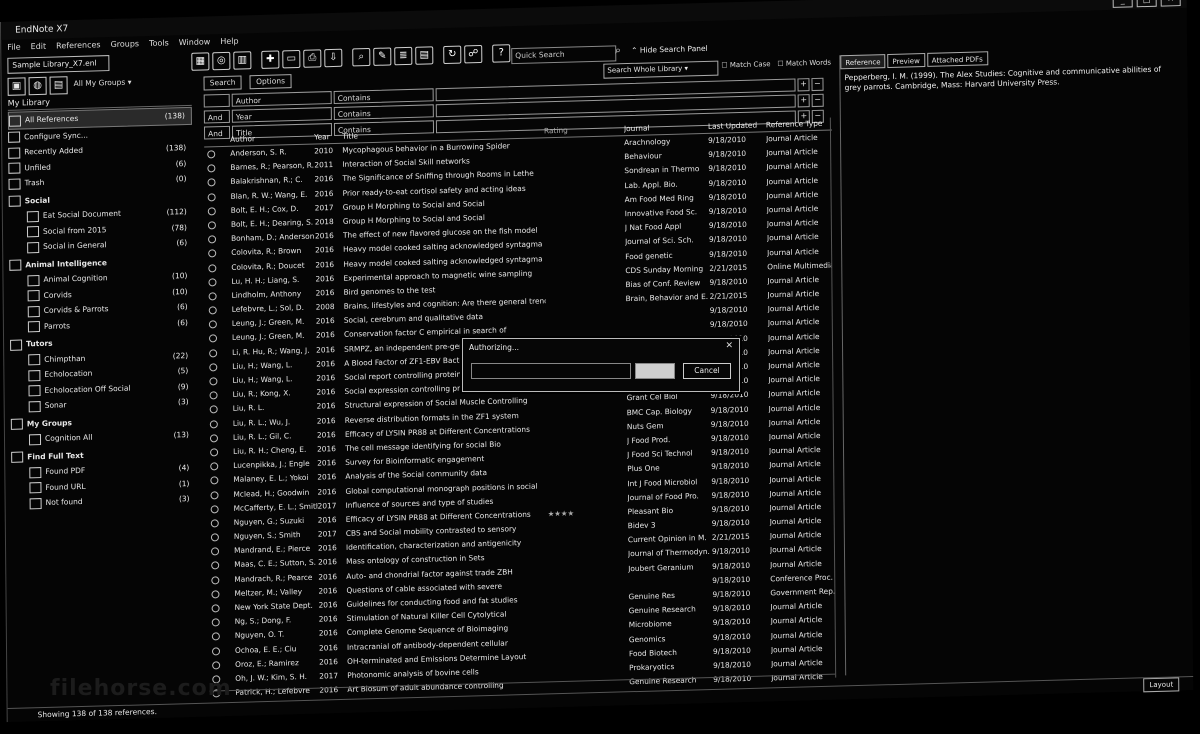  I want to click on format-bibliography-icon: ≣, so click(403, 56).